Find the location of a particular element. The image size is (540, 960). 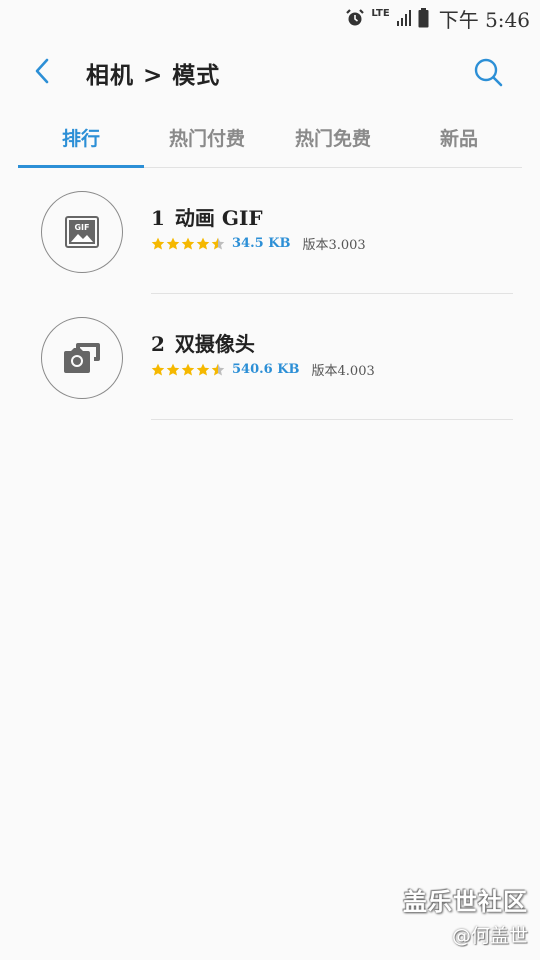

item-name: 动画 GIF is located at coordinates (218, 218).